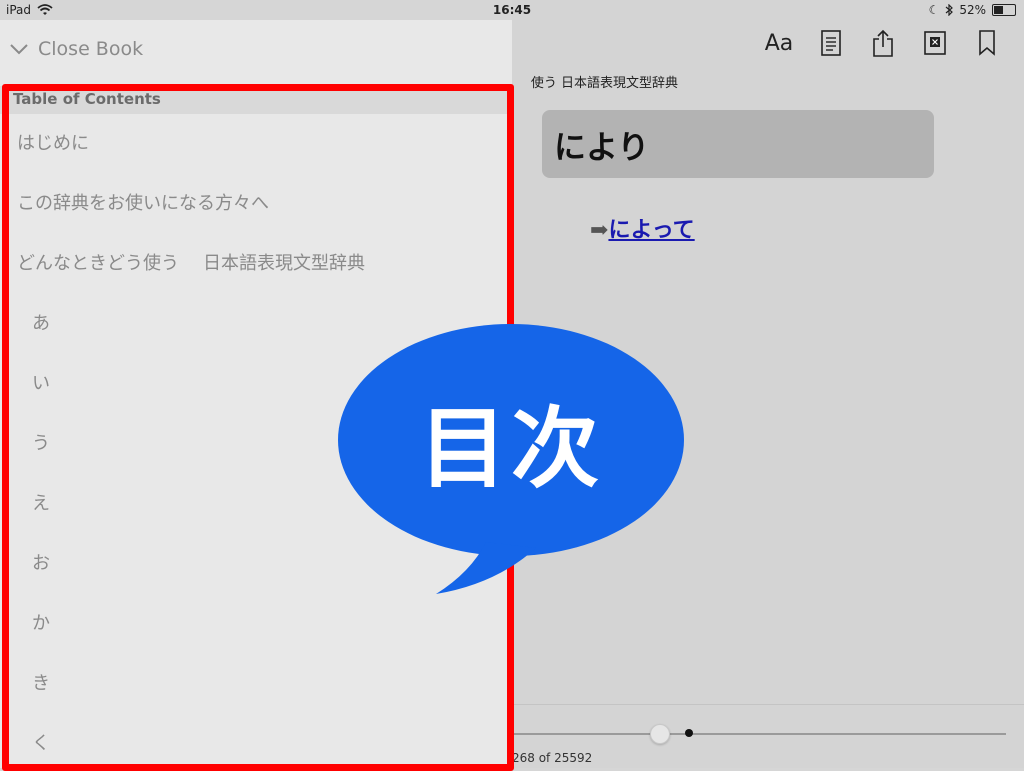 This screenshot has height=771, width=1024. I want to click on crossref: ➡によって, so click(642, 228).